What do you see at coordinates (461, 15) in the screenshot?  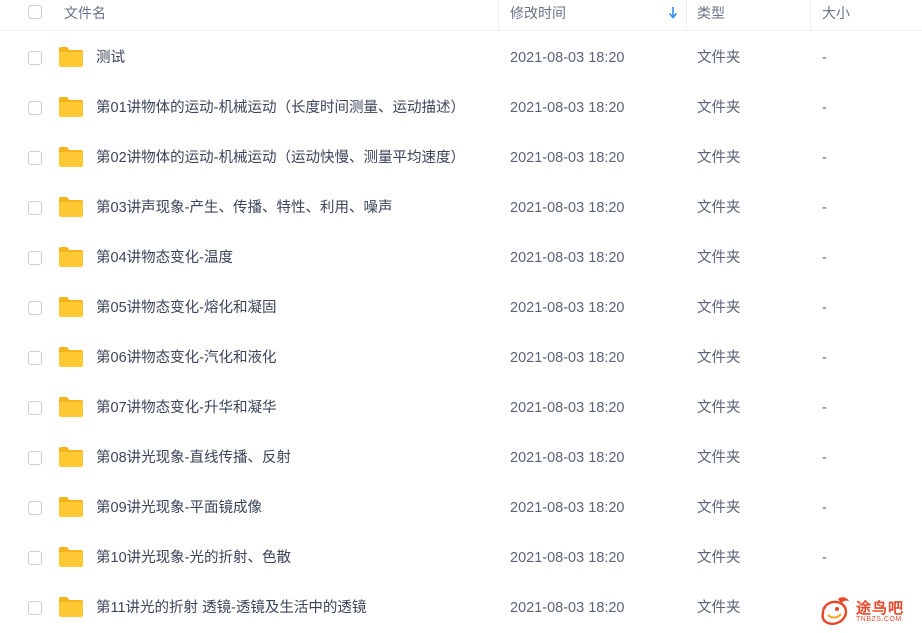 I see `file-list-header: 文件名 修改时间 类型 大小` at bounding box center [461, 15].